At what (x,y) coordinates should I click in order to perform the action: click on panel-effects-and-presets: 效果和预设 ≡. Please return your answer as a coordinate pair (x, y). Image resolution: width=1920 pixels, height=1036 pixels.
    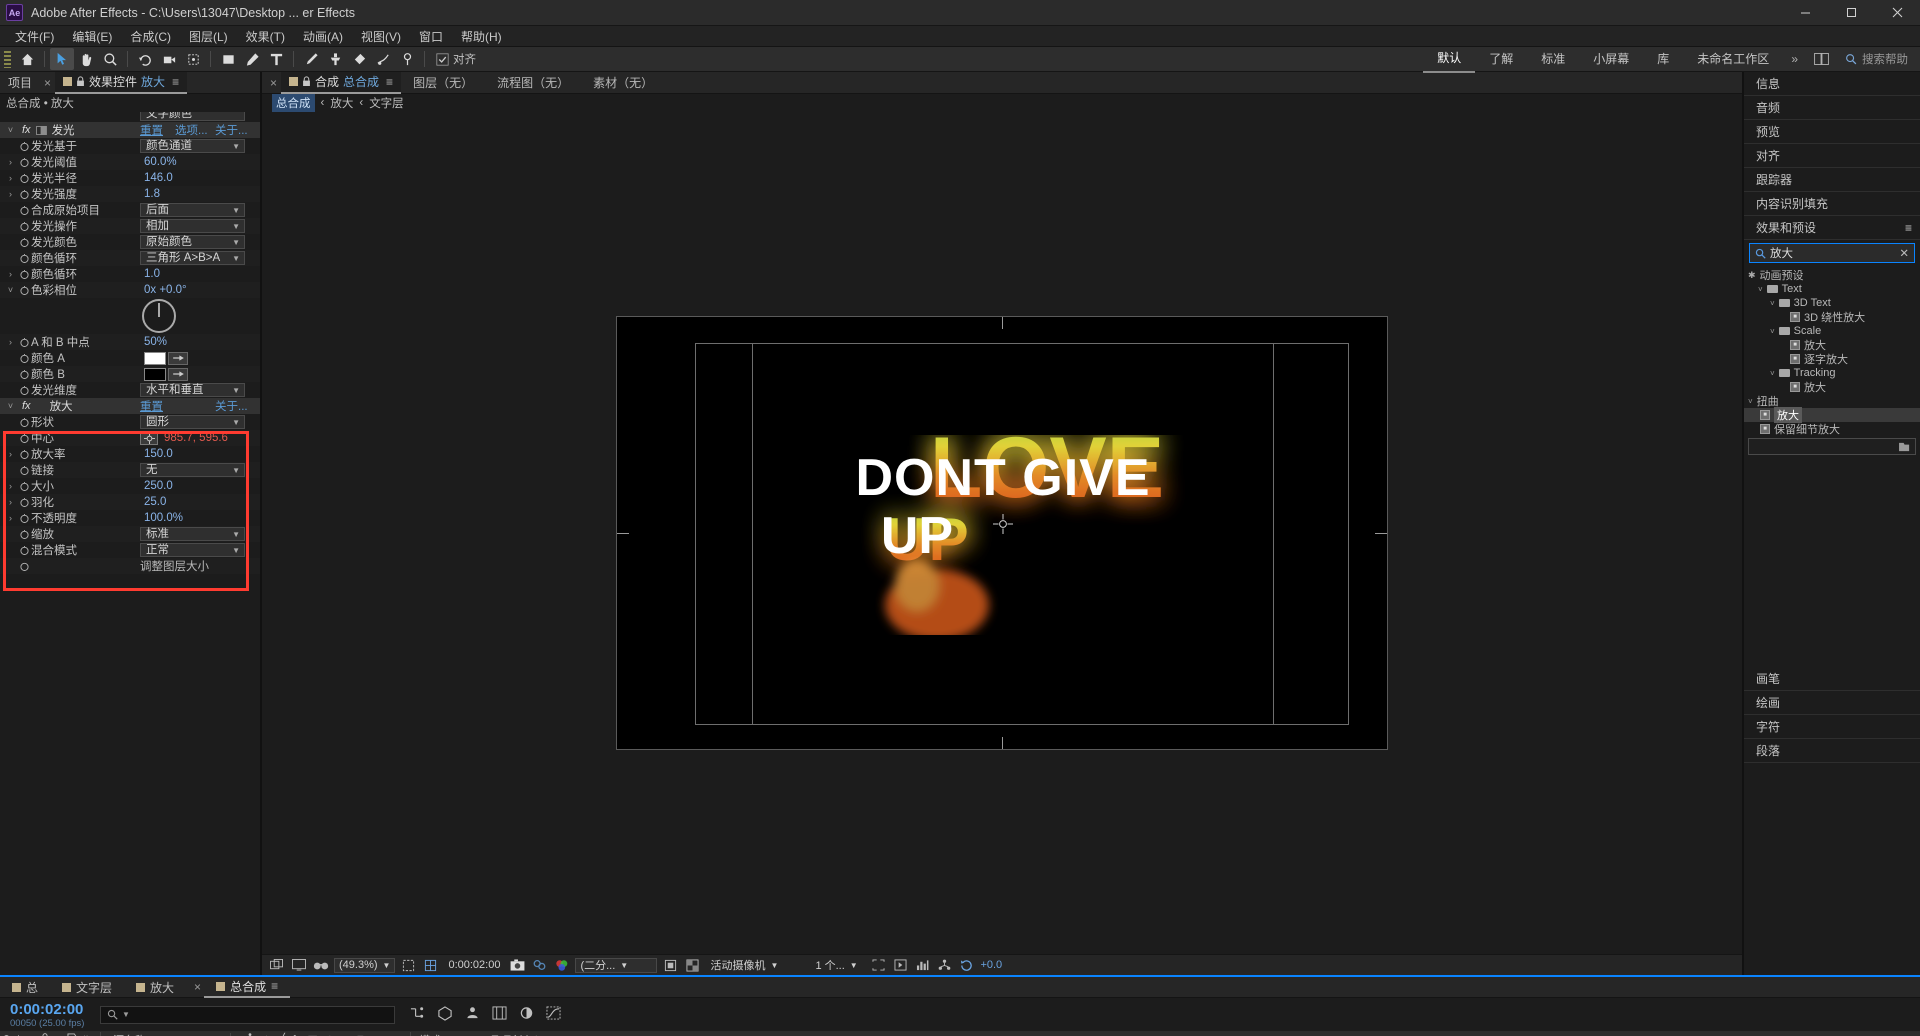
    Looking at the image, I should click on (1832, 228).